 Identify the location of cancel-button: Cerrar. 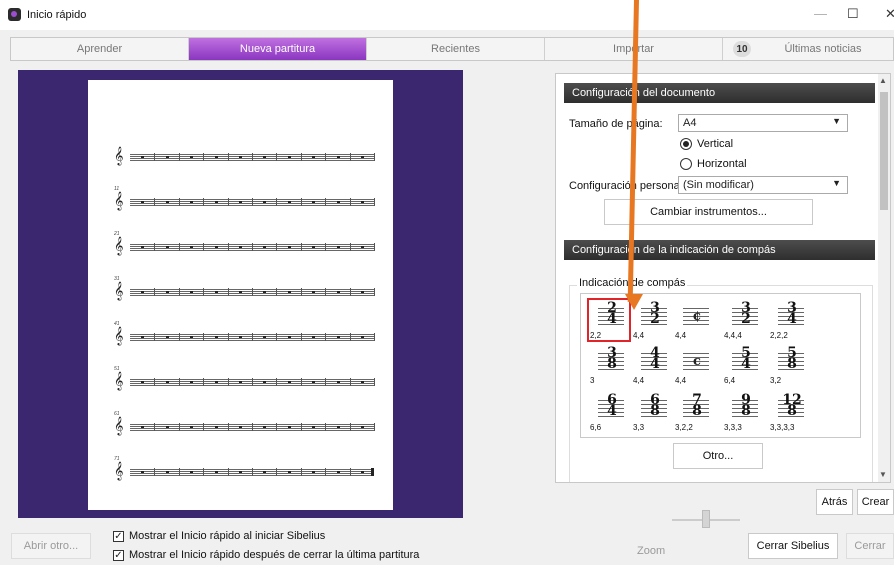
(870, 546).